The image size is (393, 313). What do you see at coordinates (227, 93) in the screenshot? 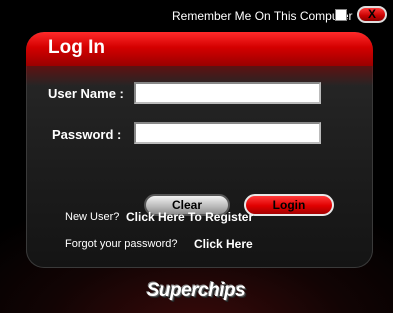
I see `username-field` at bounding box center [227, 93].